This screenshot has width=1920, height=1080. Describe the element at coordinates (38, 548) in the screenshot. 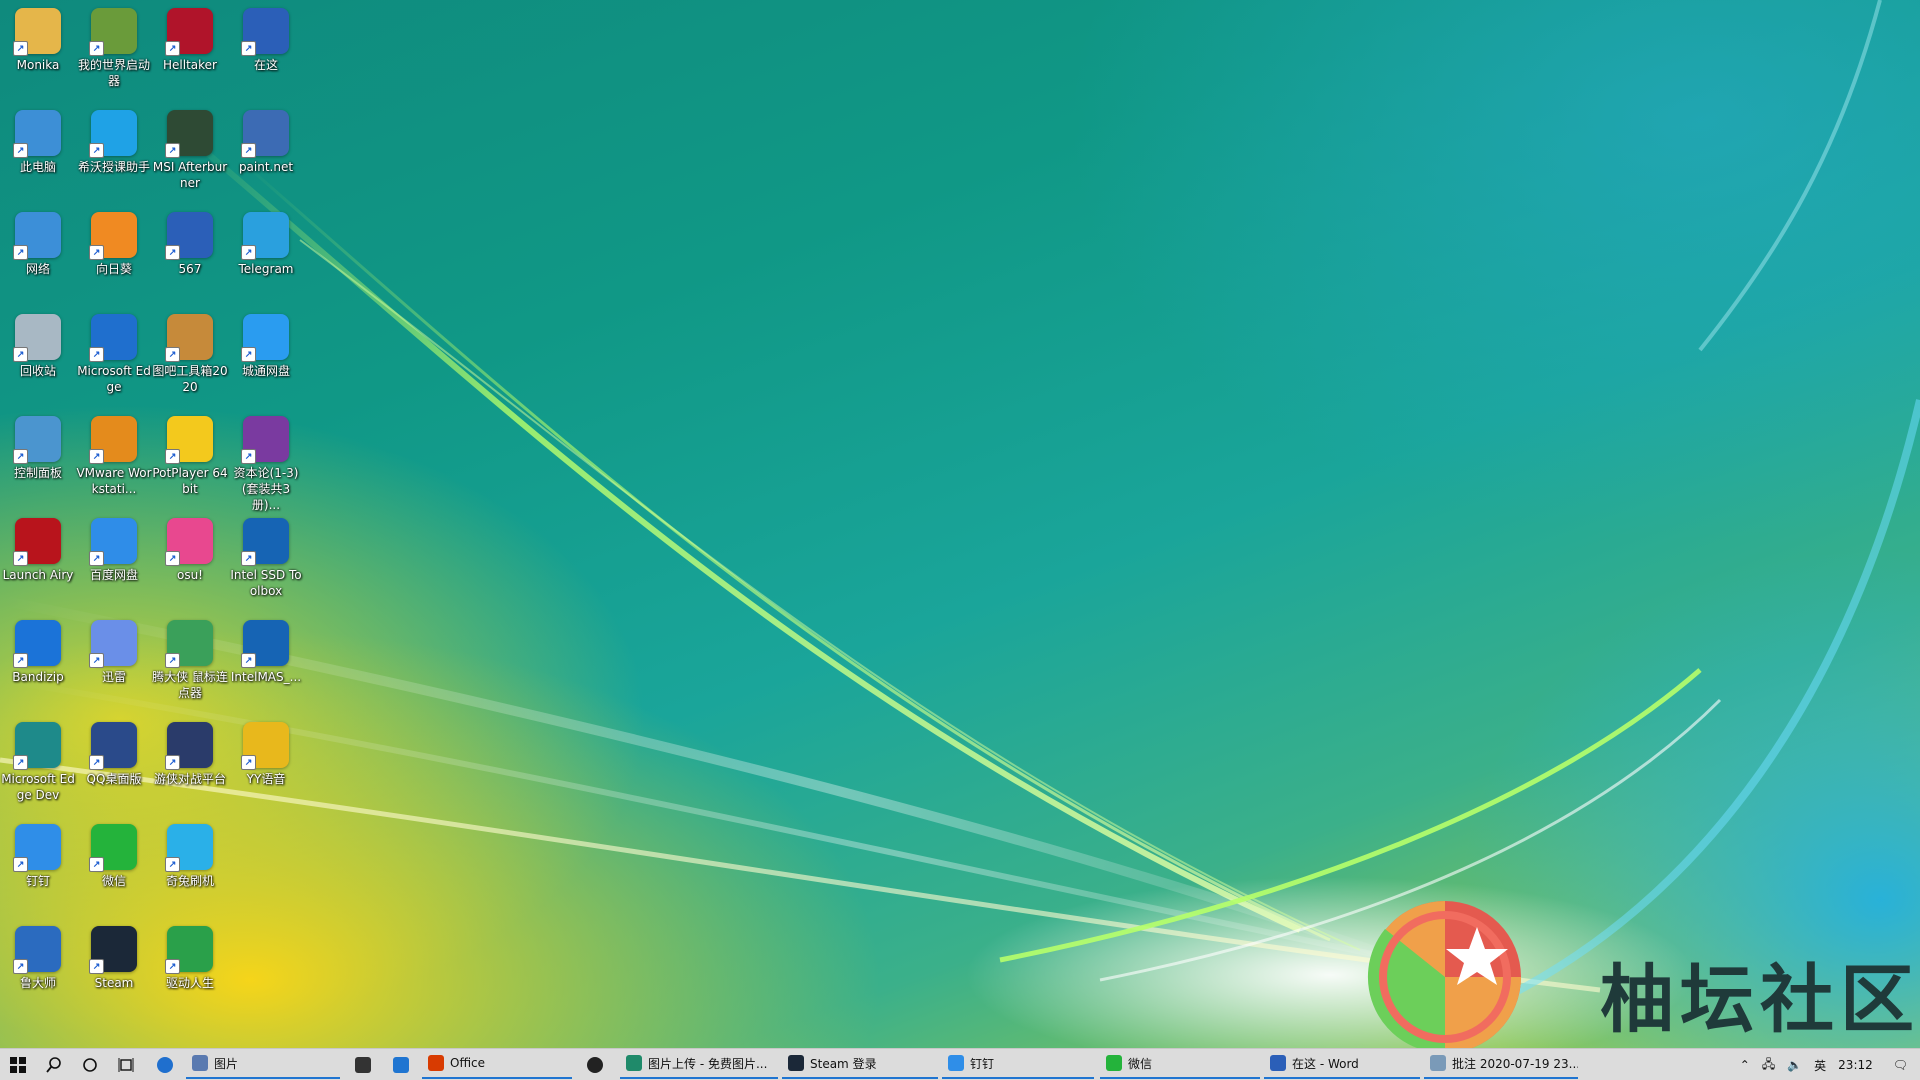

I see `desktop-icon: ↗ Launch Airy` at that location.